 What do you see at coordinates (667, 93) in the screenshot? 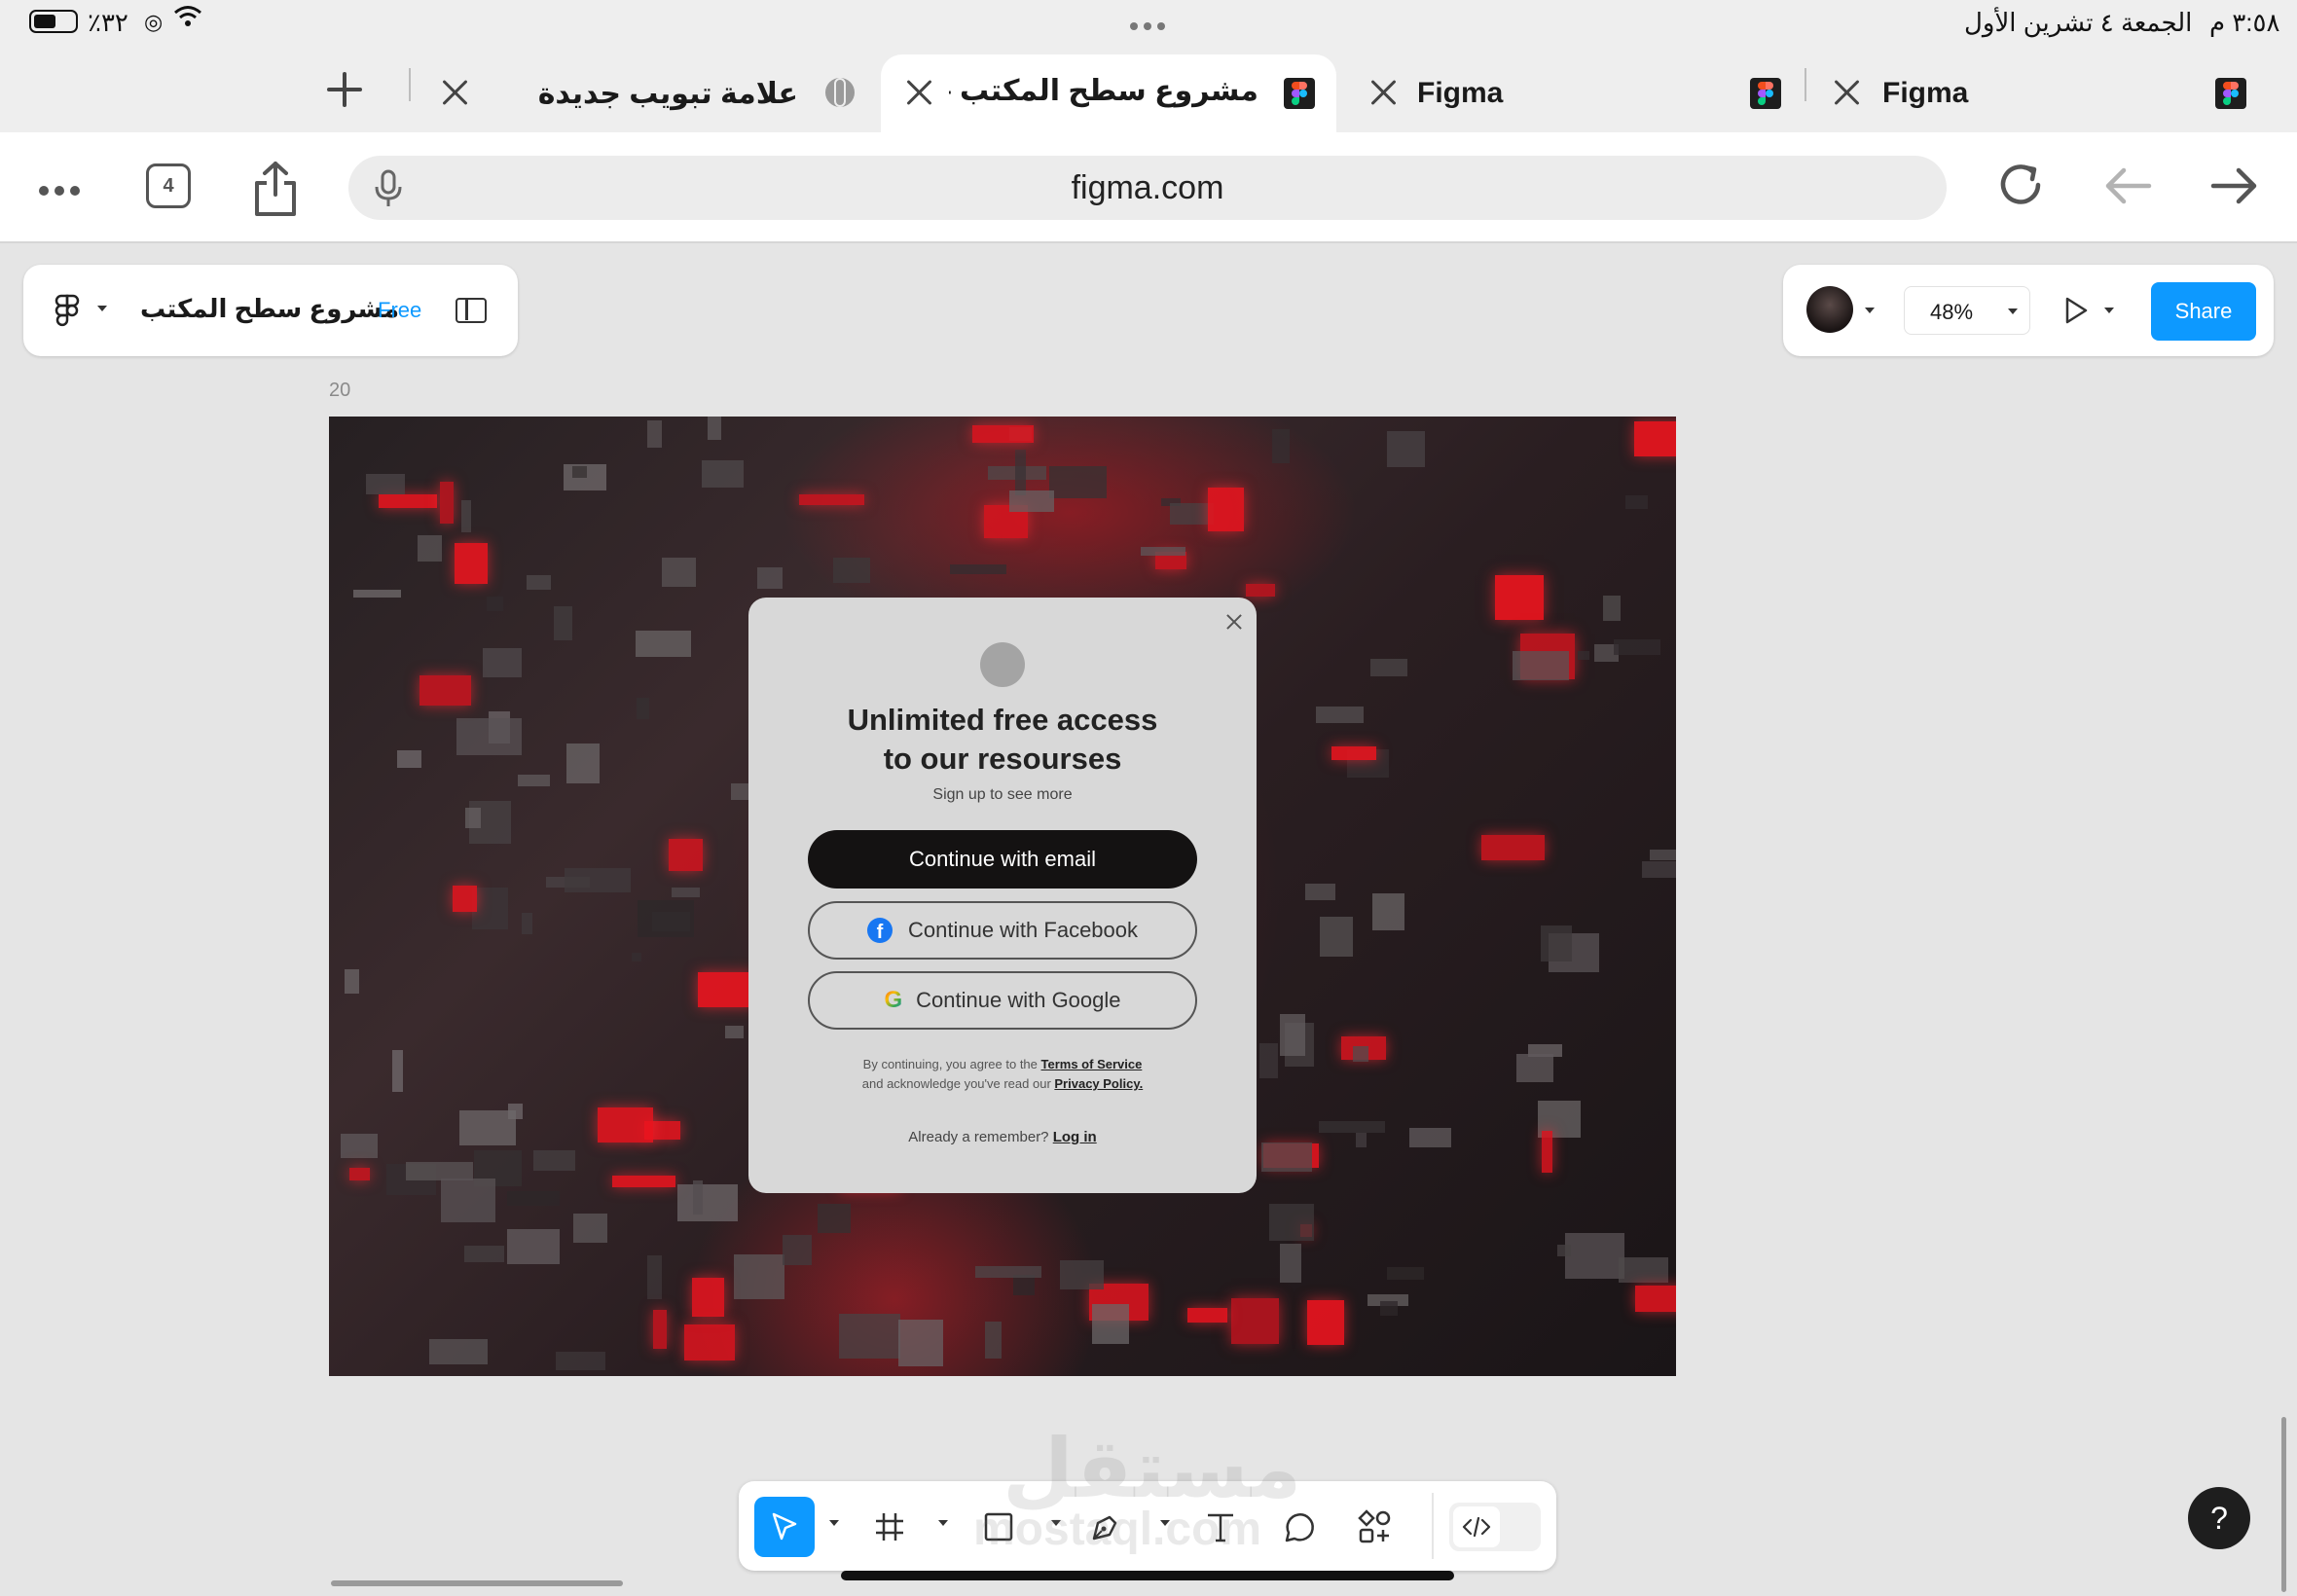
I see `tab-label: علامة تبويب جديدة` at bounding box center [667, 93].